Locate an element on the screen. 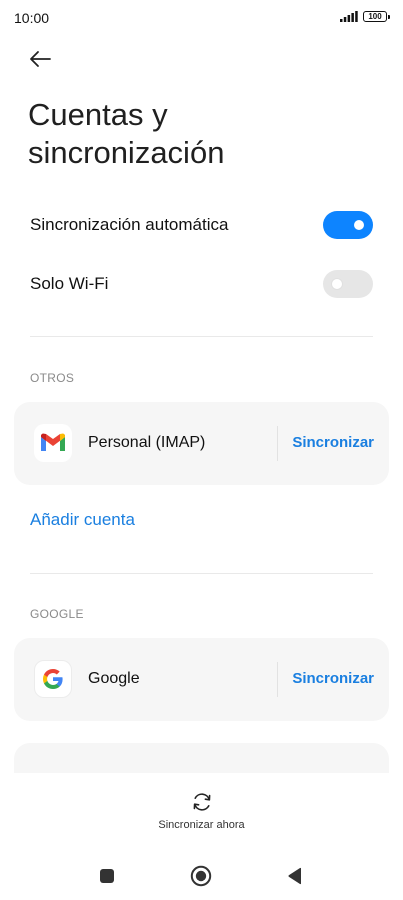 The height and width of the screenshot is (900, 403). wifi-only-toggle is located at coordinates (348, 284).